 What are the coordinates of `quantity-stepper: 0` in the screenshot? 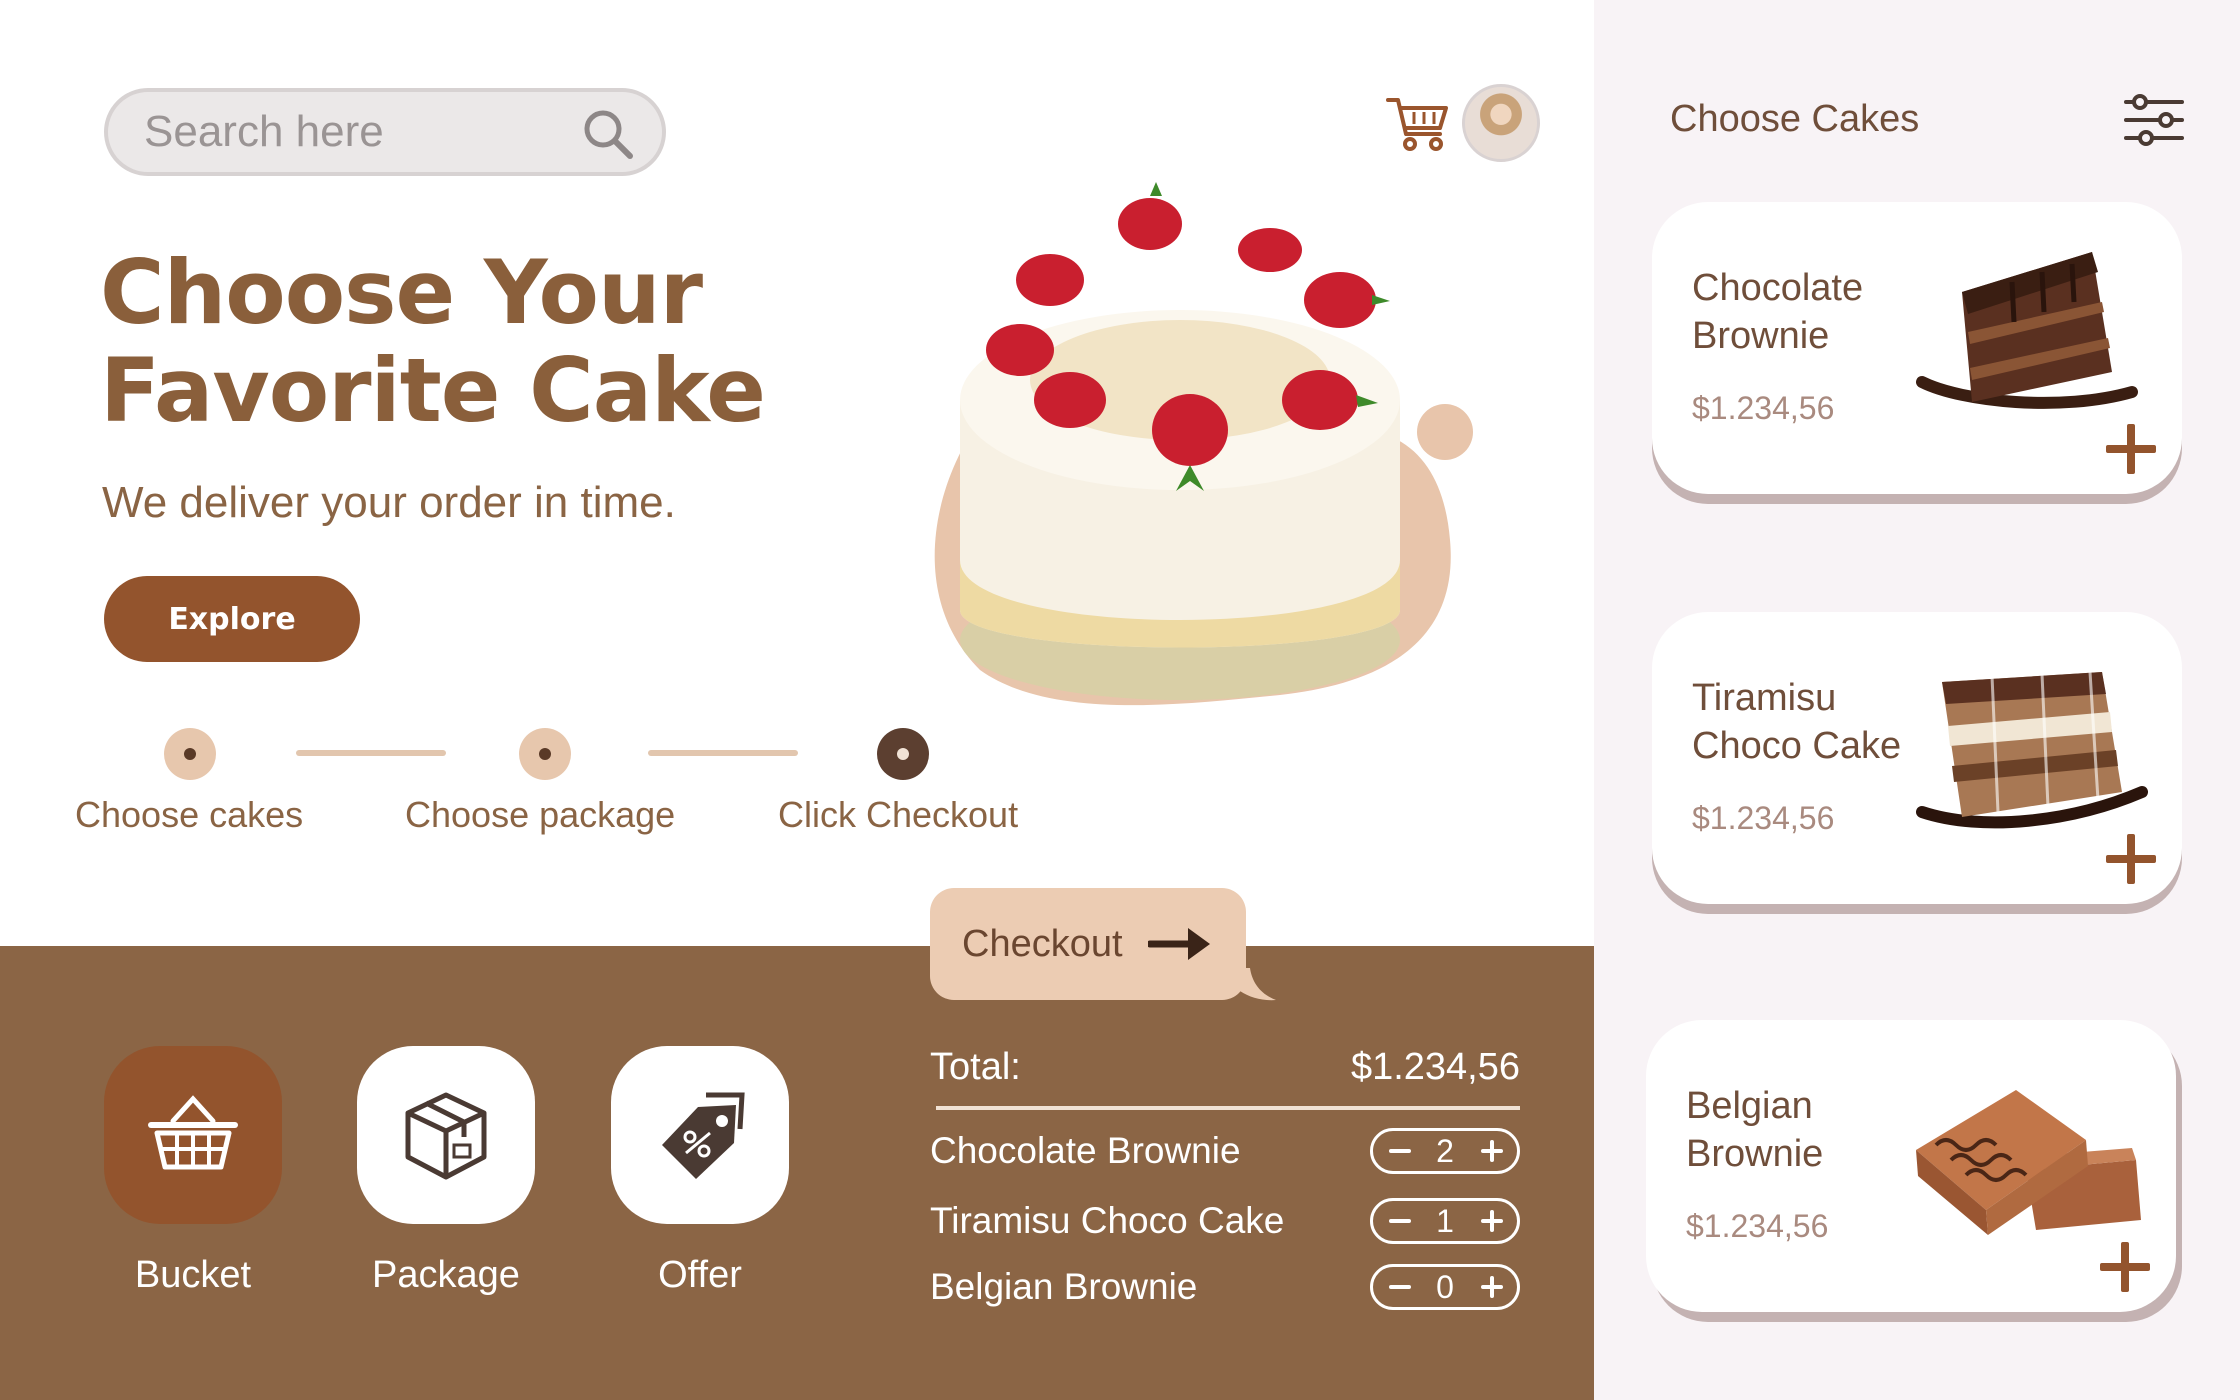 It's located at (1445, 1287).